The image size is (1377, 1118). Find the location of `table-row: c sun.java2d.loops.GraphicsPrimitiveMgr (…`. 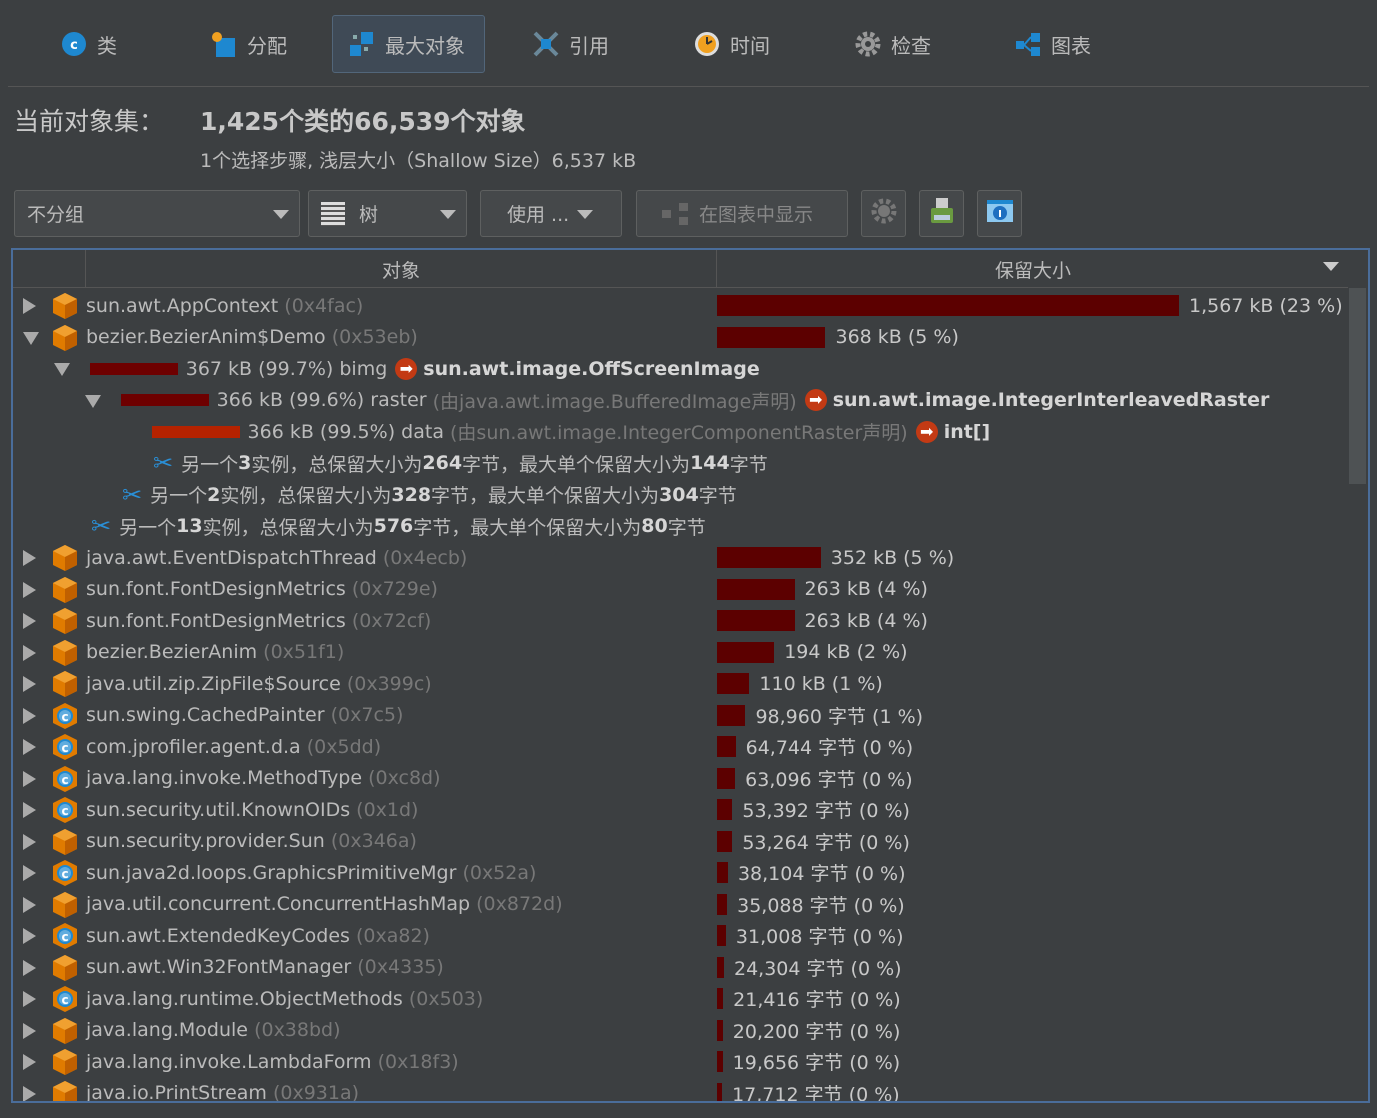

table-row: c sun.java2d.loops.GraphicsPrimitiveMgr (… is located at coordinates (681, 873).